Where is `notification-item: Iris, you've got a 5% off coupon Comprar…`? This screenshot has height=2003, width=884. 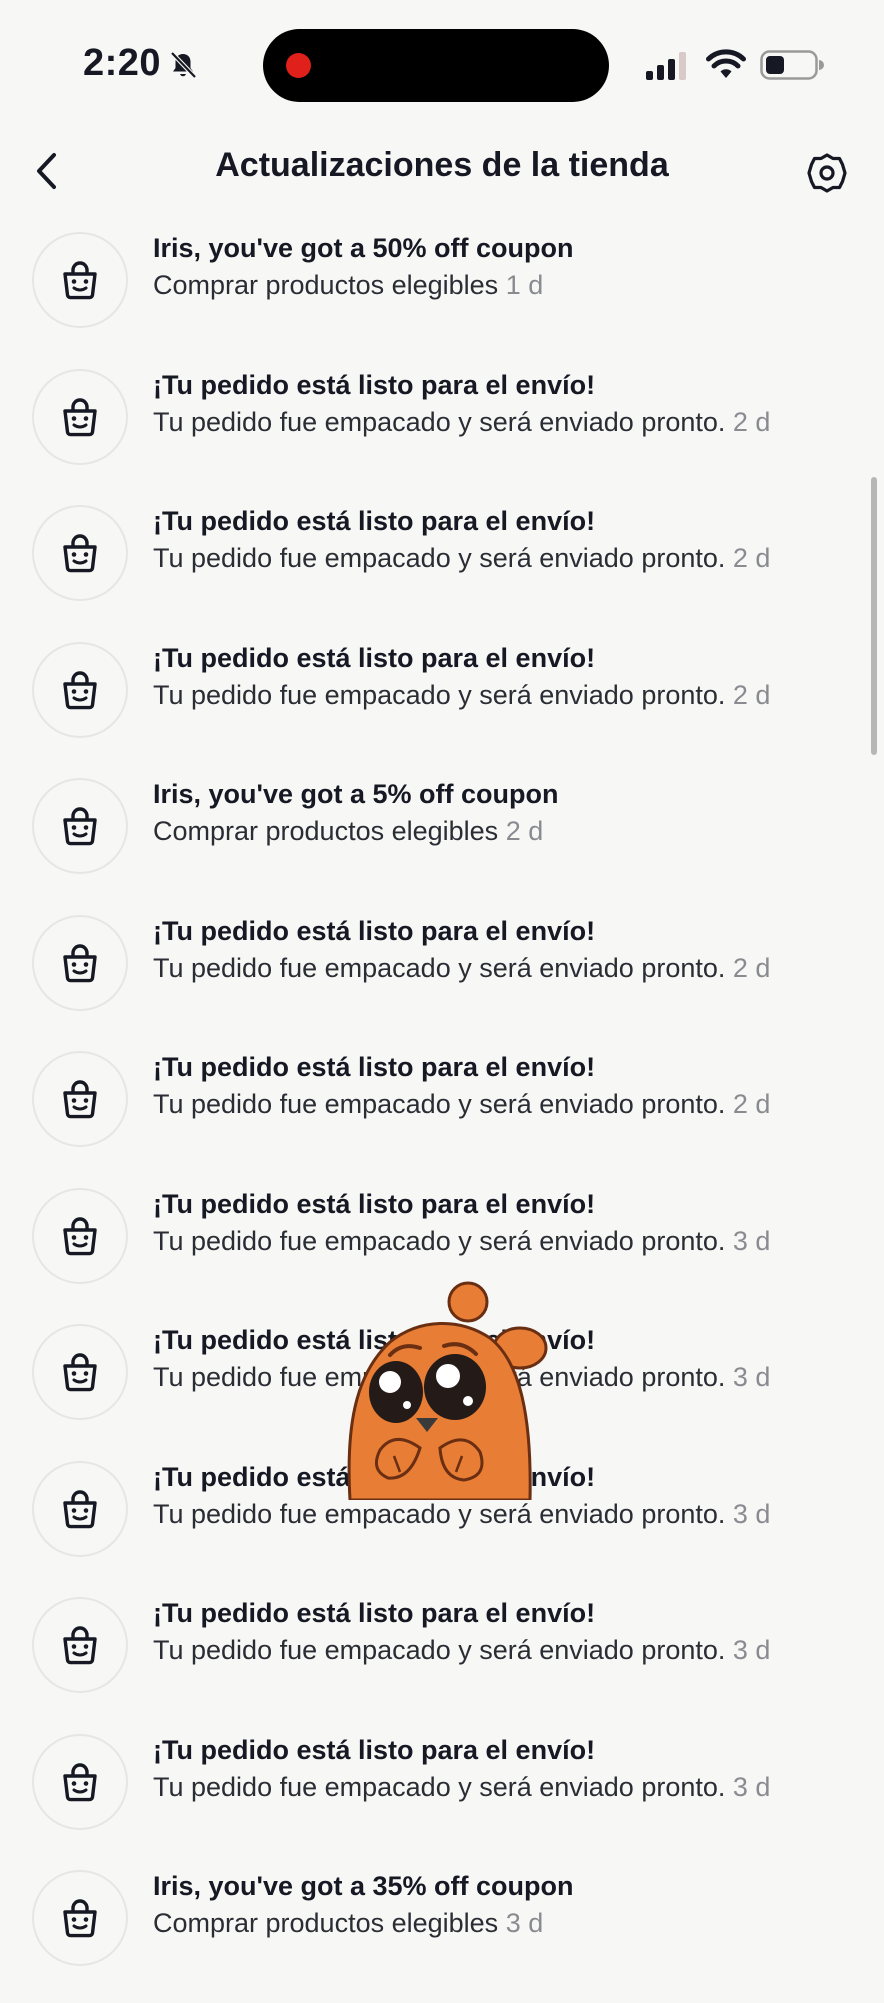 notification-item: Iris, you've got a 5% off coupon Comprar… is located at coordinates (442, 842).